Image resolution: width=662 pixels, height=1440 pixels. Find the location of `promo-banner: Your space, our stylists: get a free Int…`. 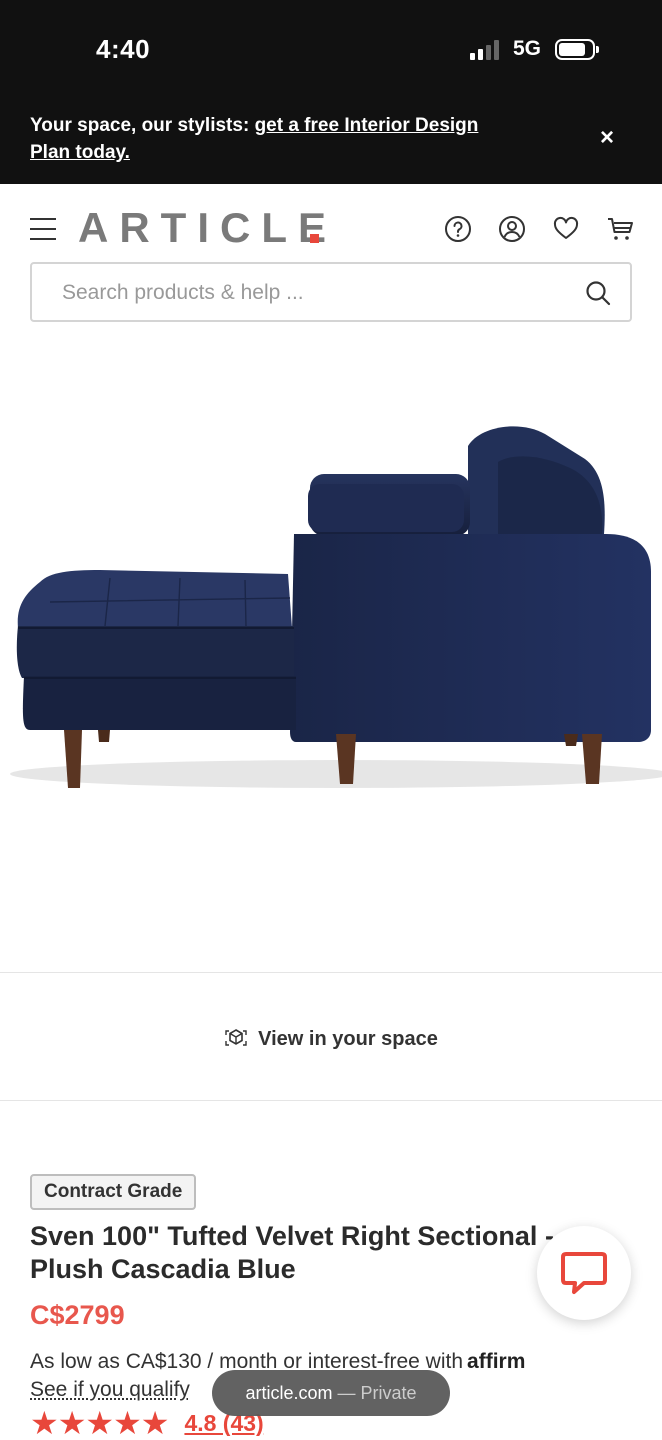

promo-banner: Your space, our stylists: get a free Int… is located at coordinates (331, 142).